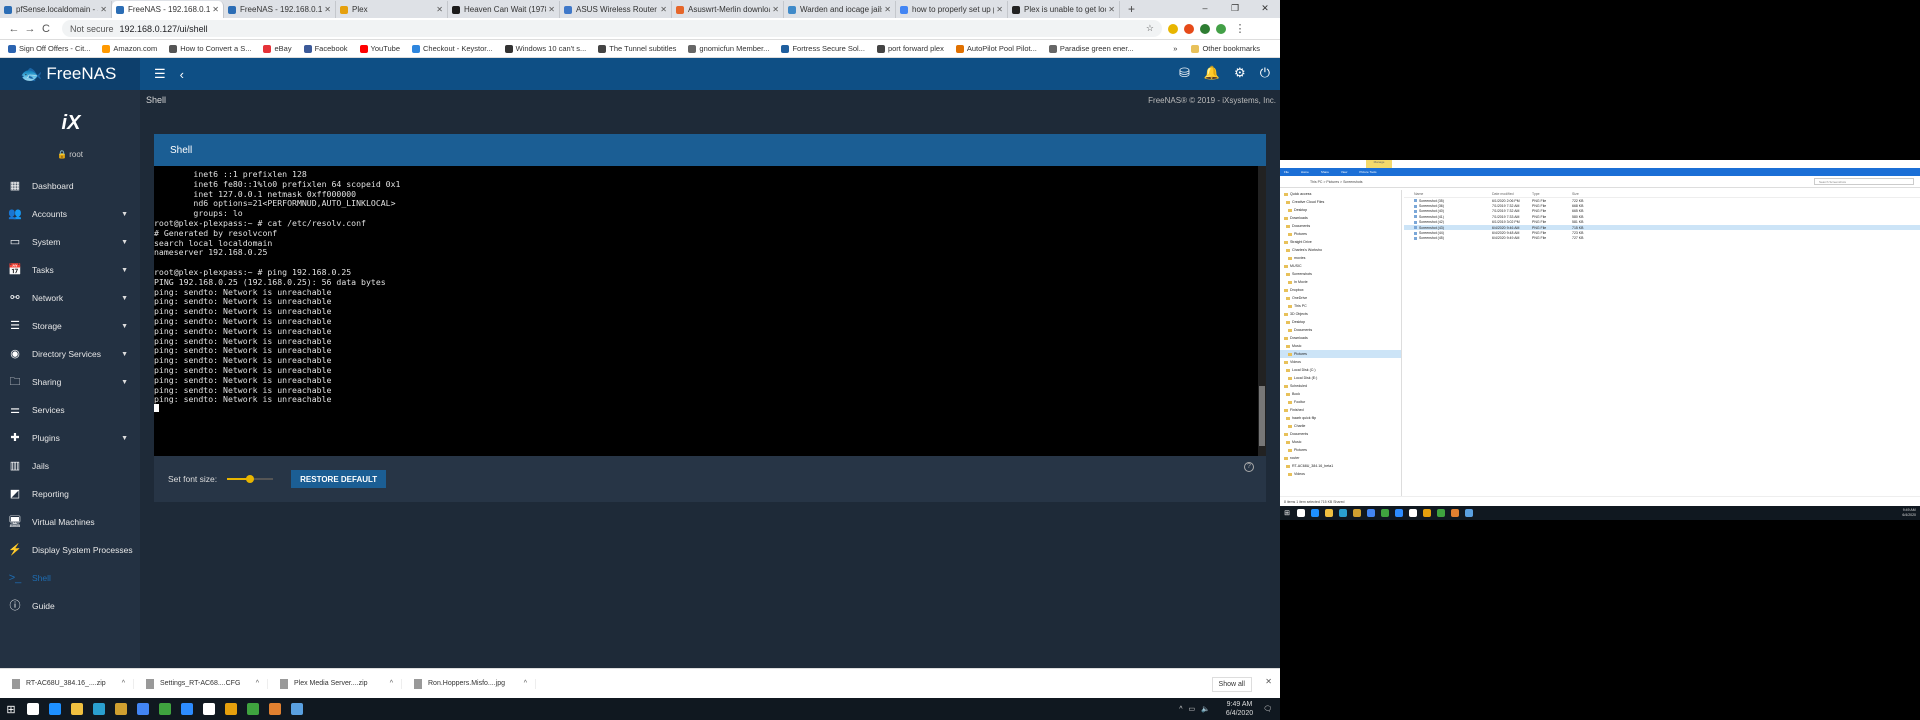  Describe the element at coordinates (70, 494) in the screenshot. I see `sidebar-item-reporting: ◩ Reporting` at that location.